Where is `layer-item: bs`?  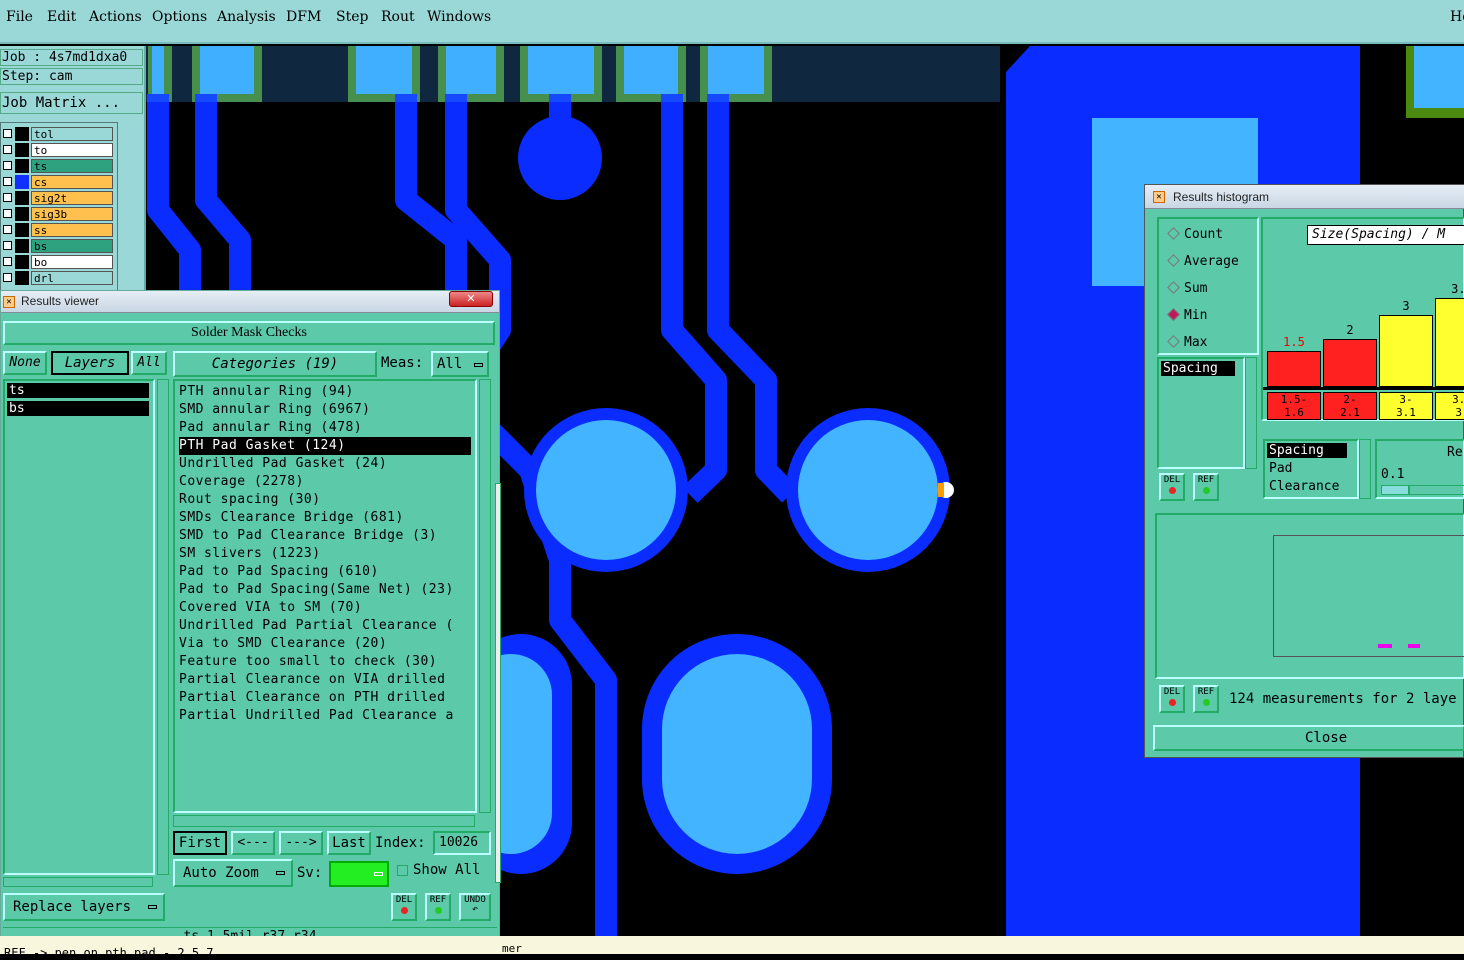
layer-item: bs is located at coordinates (78, 408).